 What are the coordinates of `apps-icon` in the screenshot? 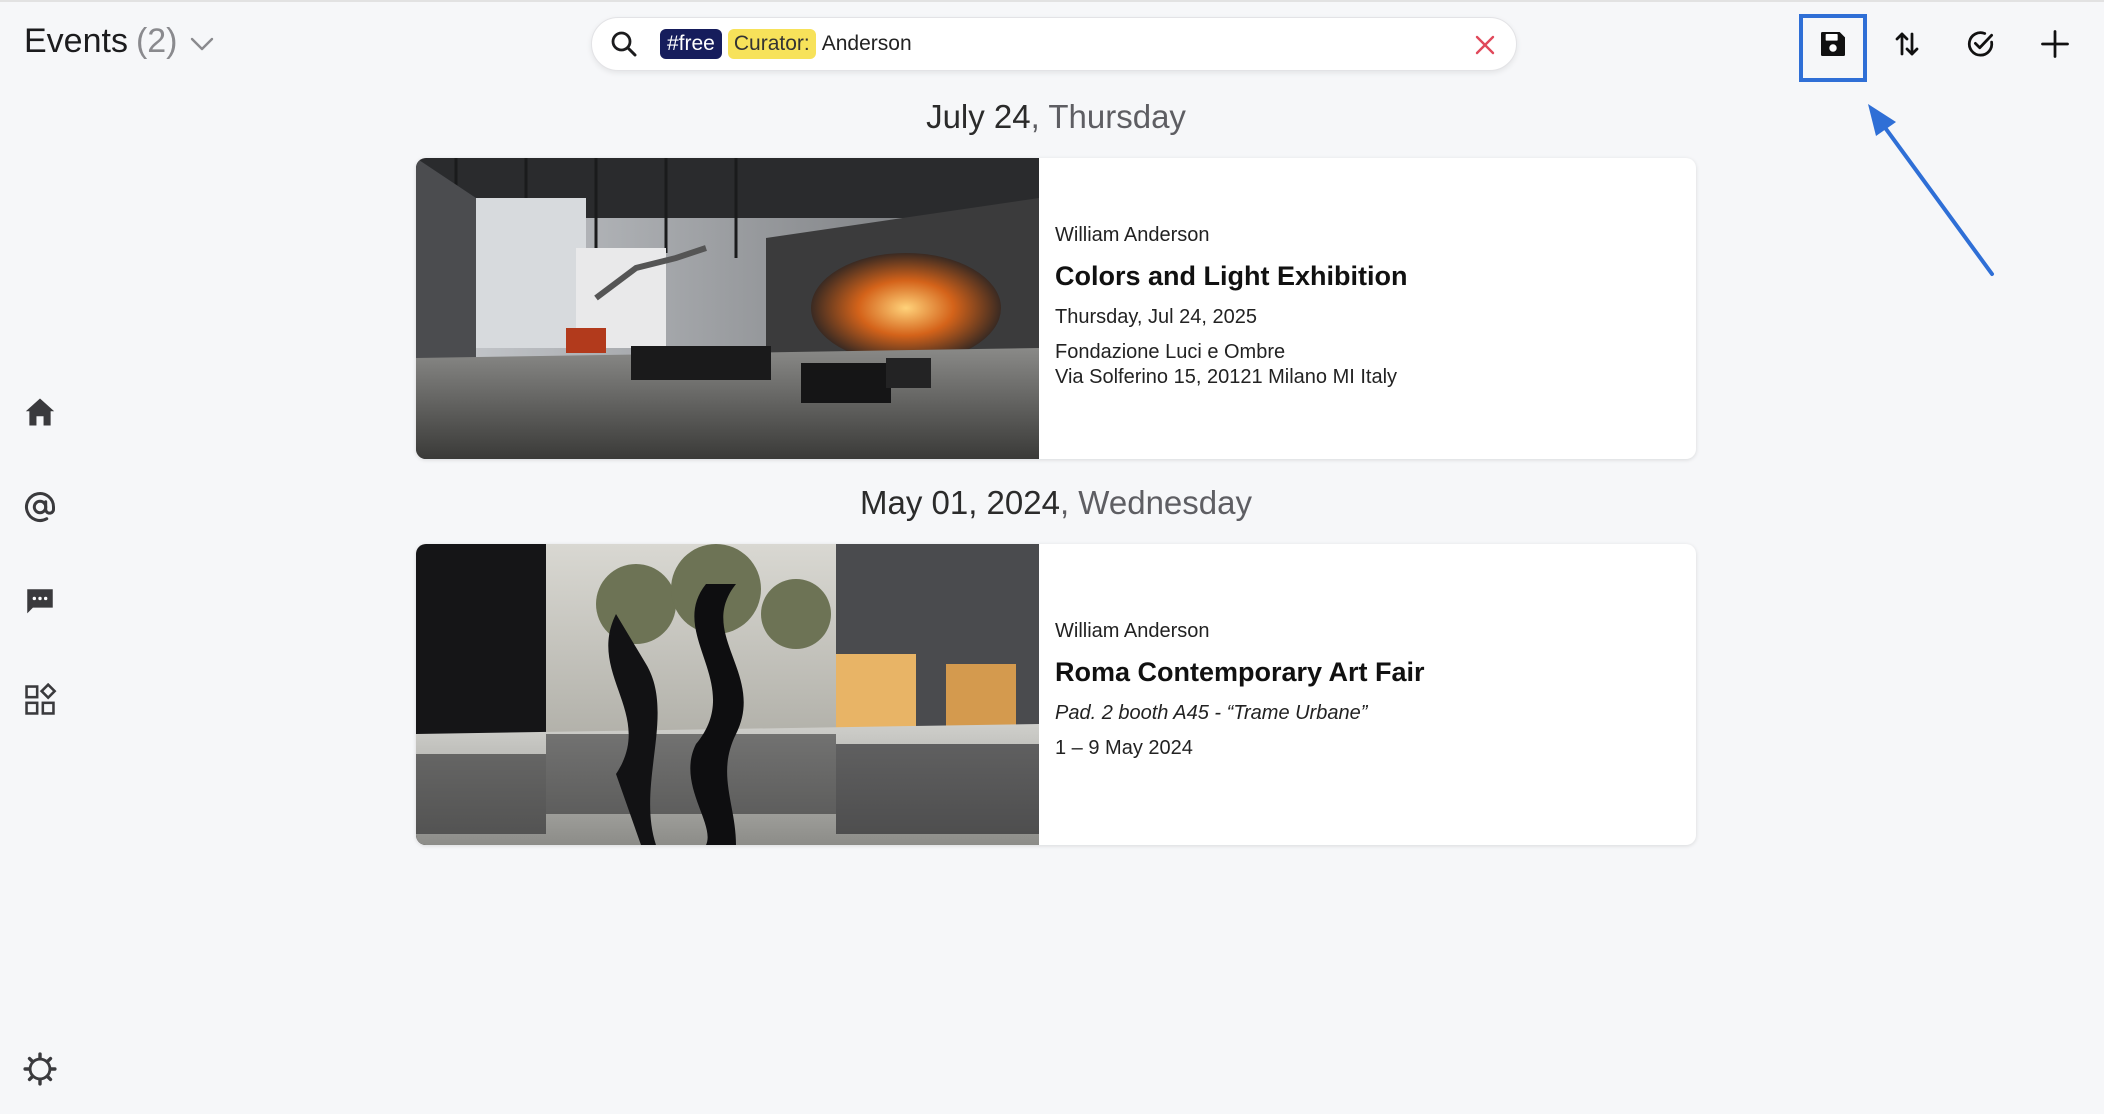 It's located at (41, 699).